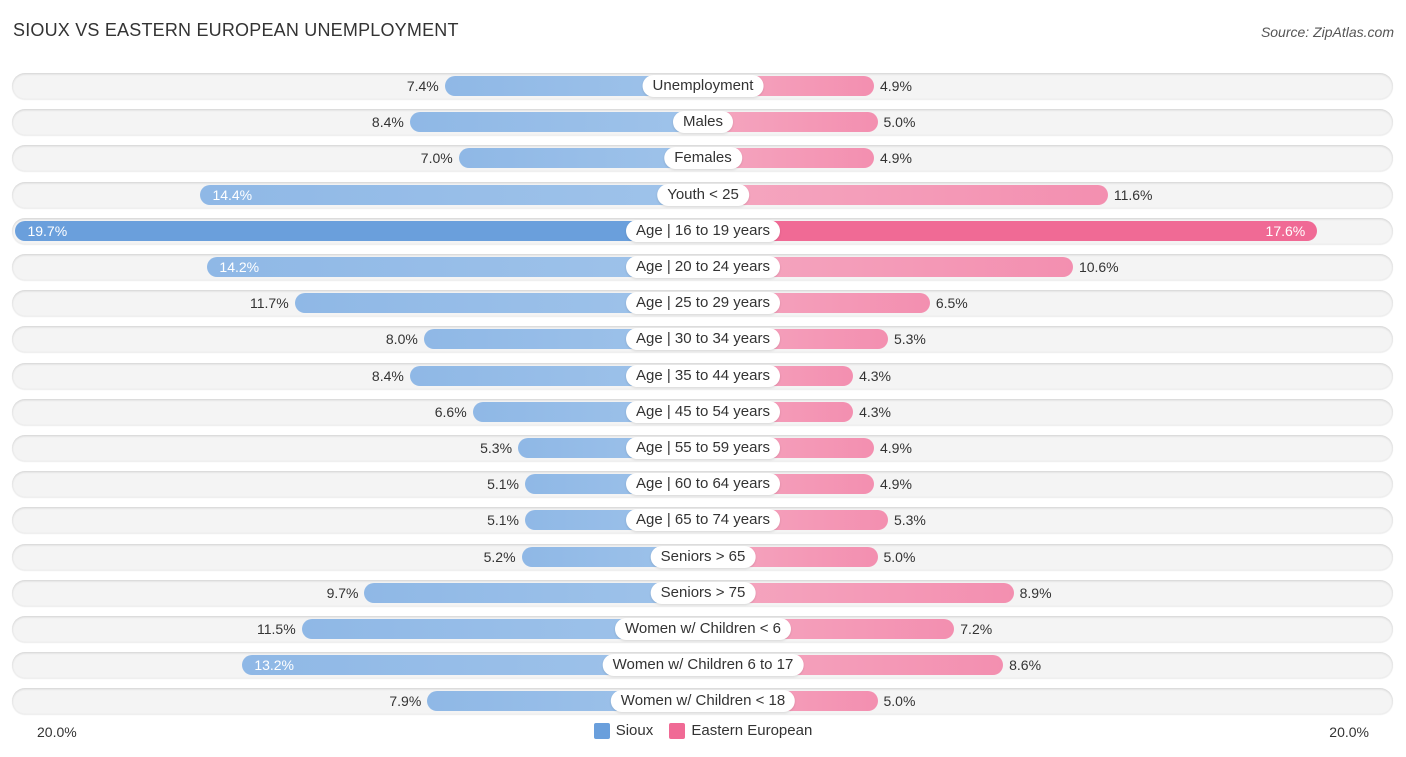 This screenshot has height=757, width=1406. I want to click on value-label-sioux: 13.2%, so click(274, 665).